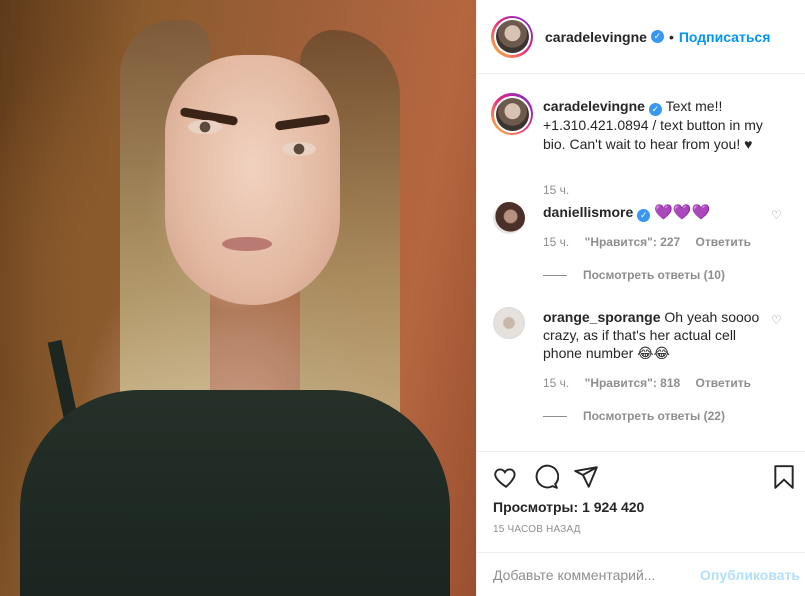 This screenshot has width=805, height=596. I want to click on views-count: Просмотры: 1 924 420, so click(568, 507).